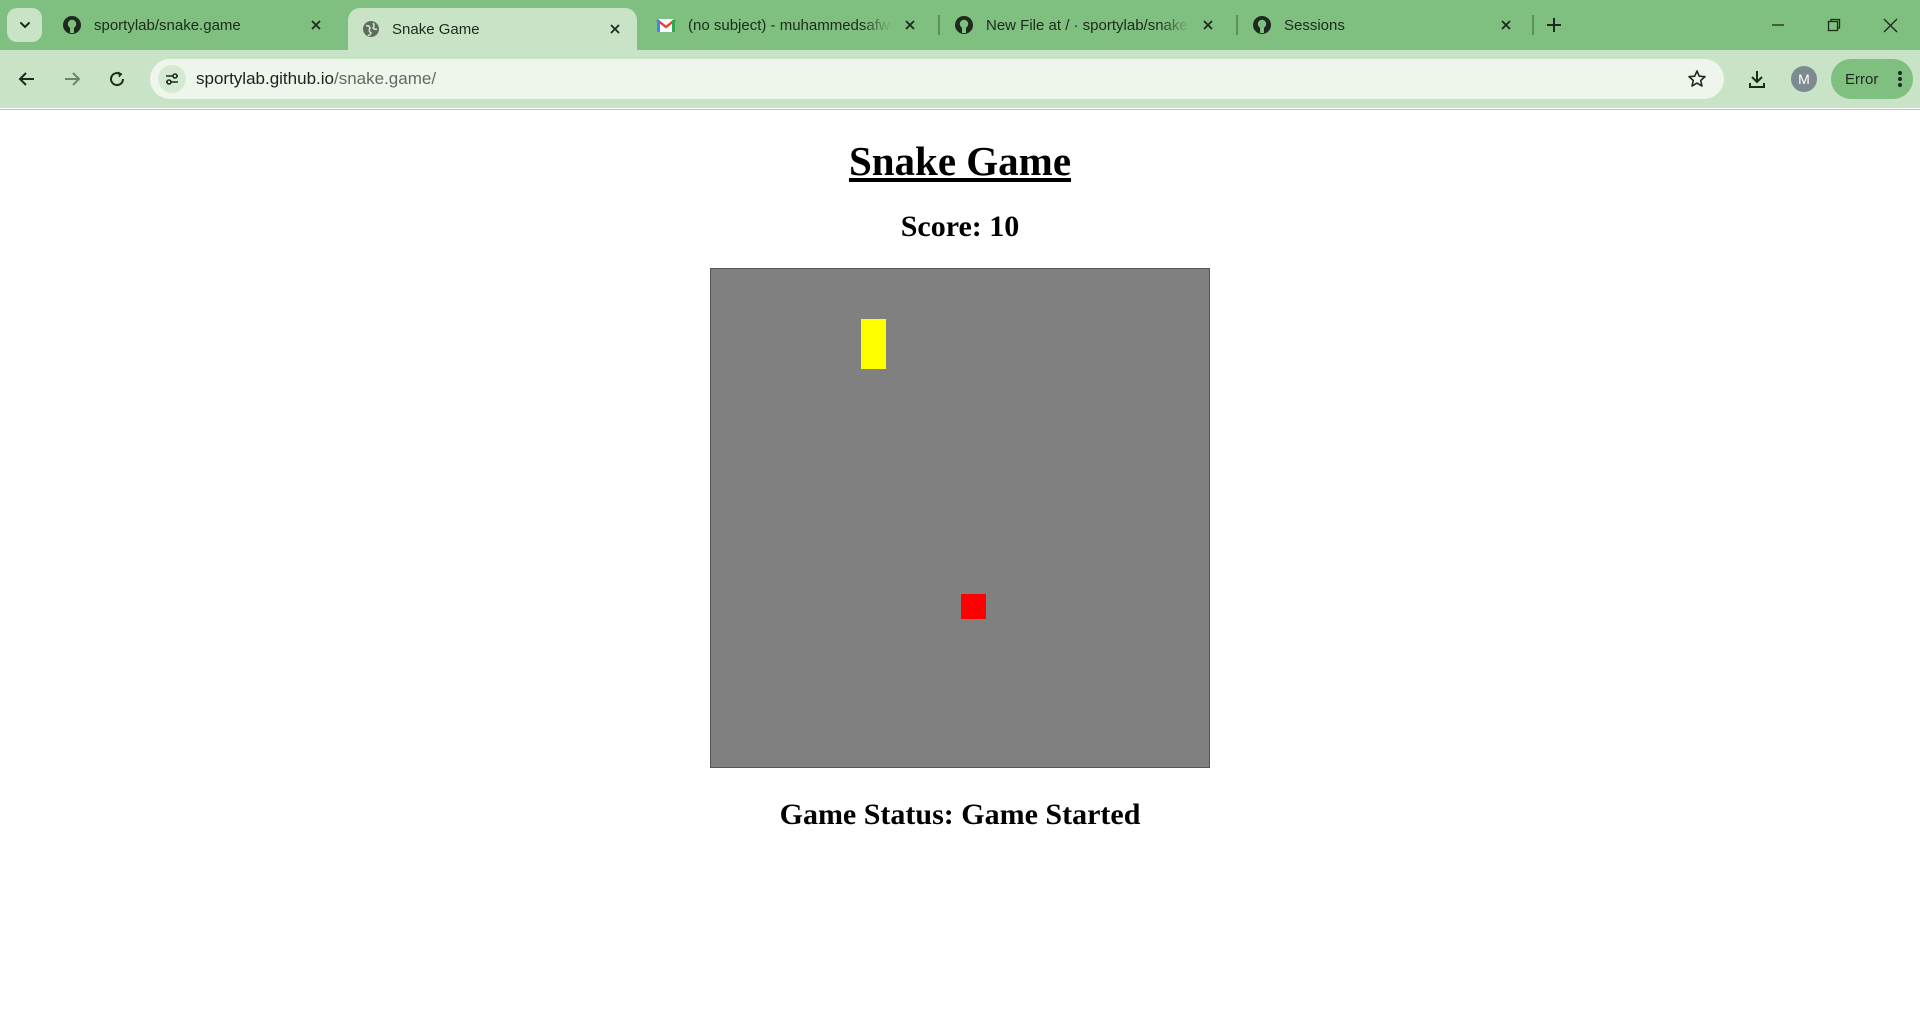 This screenshot has height=1021, width=1920. I want to click on close-window-button, so click(1890, 25).